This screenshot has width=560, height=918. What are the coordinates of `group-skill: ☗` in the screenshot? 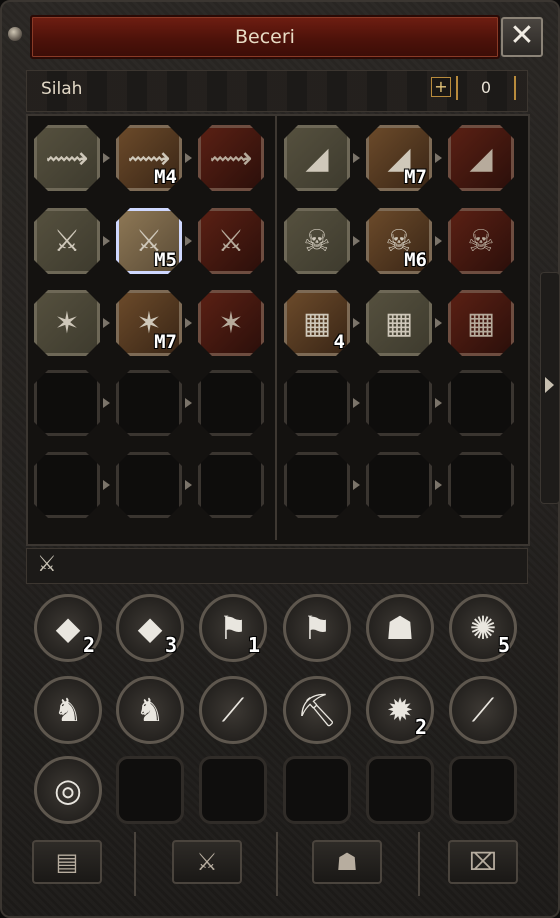 It's located at (400, 628).